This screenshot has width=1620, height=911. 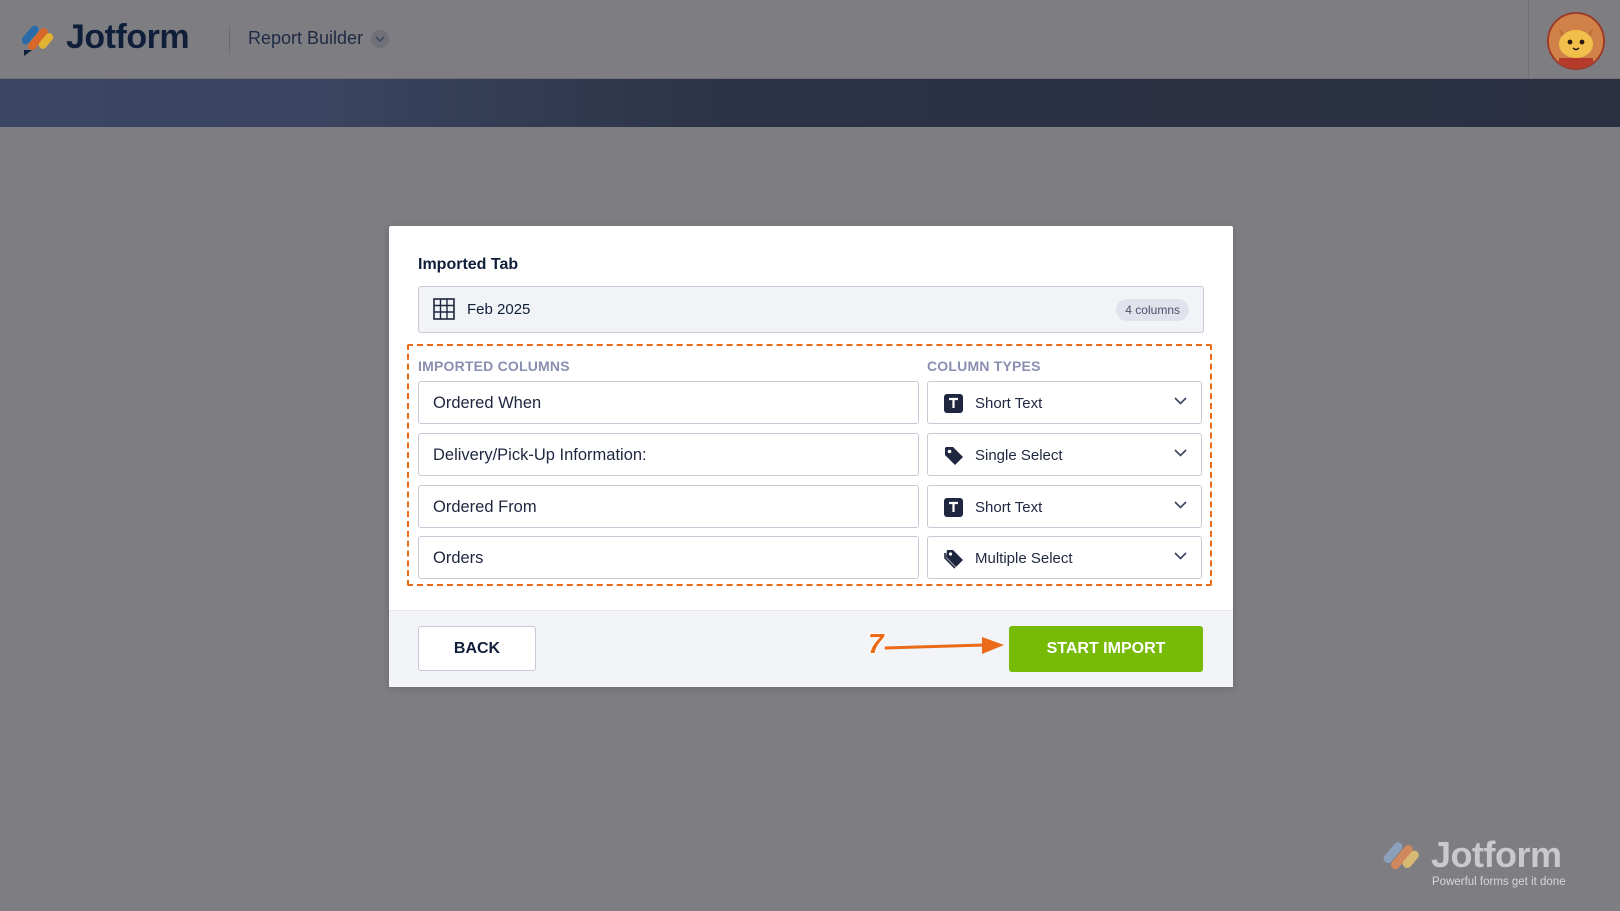 I want to click on brand-name: Jotform, so click(x=128, y=37).